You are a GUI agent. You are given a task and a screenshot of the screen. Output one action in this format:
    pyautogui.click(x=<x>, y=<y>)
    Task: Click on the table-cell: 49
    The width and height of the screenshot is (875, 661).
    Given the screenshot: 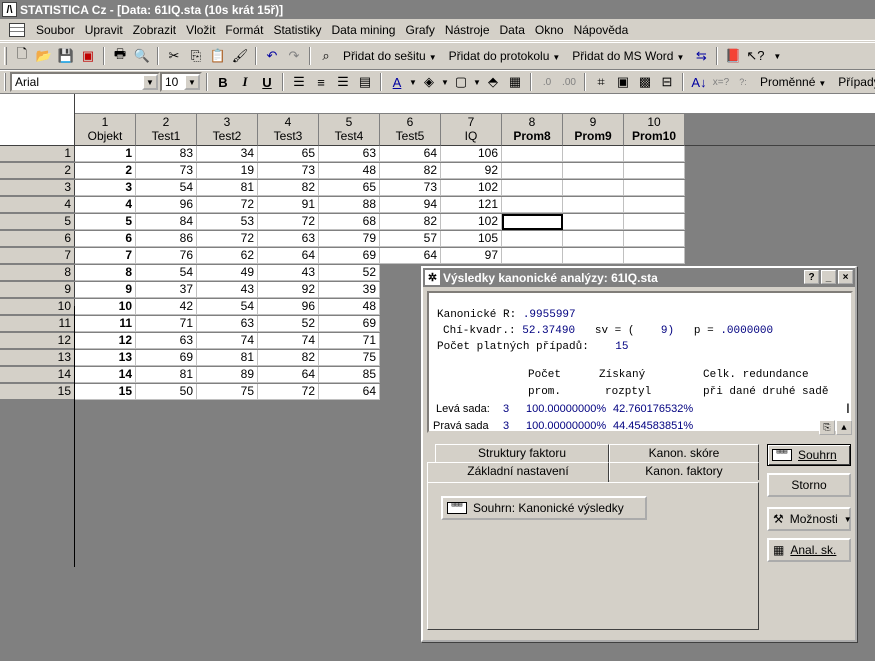 What is the action you would take?
    pyautogui.click(x=227, y=273)
    